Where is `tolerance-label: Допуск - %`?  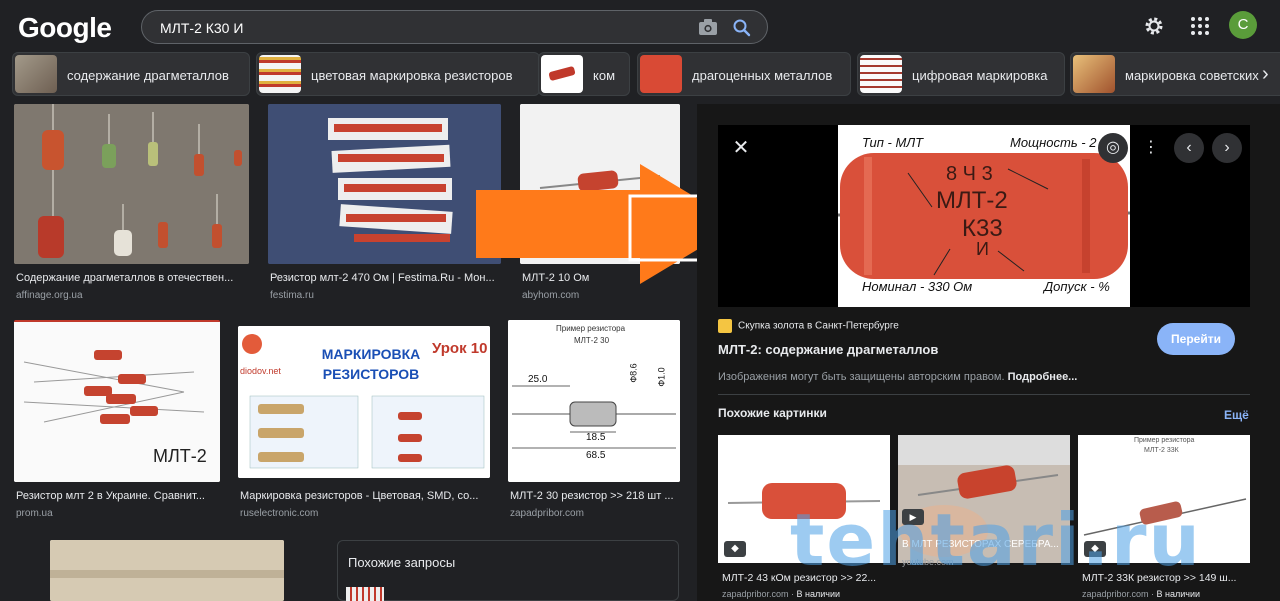
tolerance-label: Допуск - % is located at coordinates (1077, 286).